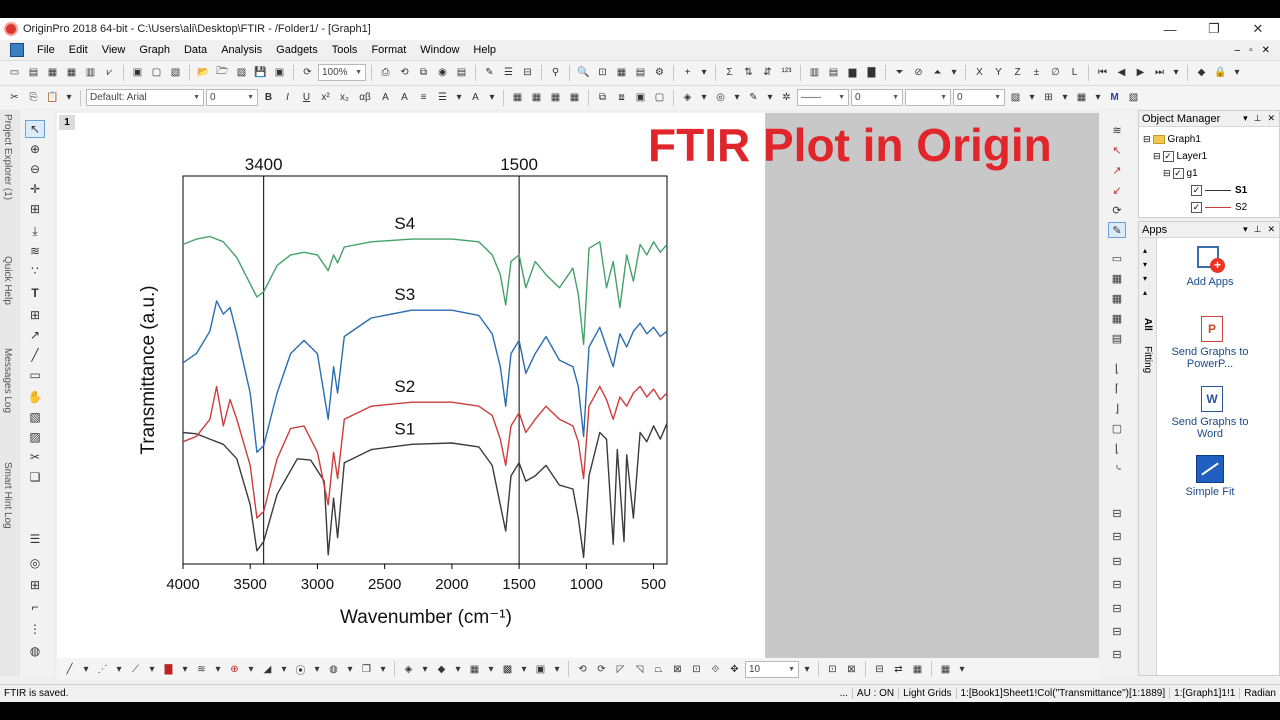 The height and width of the screenshot is (720, 1280). Describe the element at coordinates (1117, 428) in the screenshot. I see `axis-box-icon: ▢` at that location.